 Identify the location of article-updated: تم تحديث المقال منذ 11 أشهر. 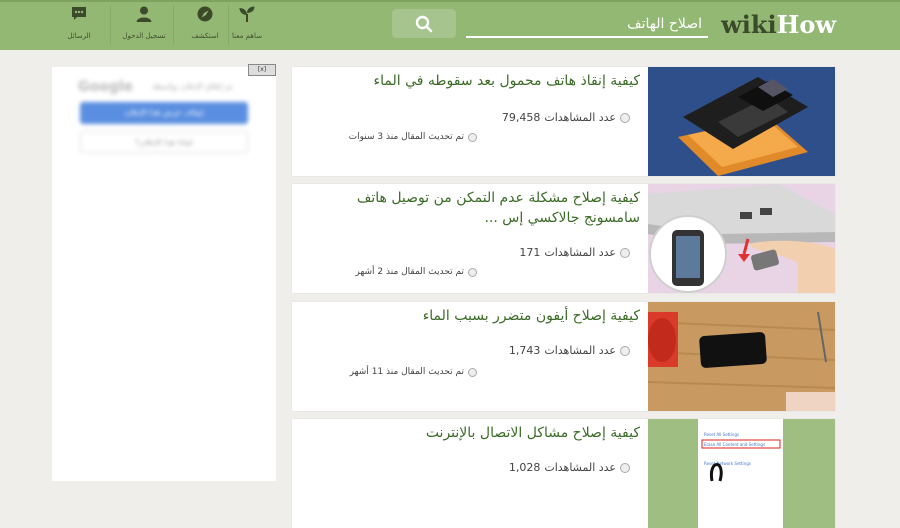
(413, 372).